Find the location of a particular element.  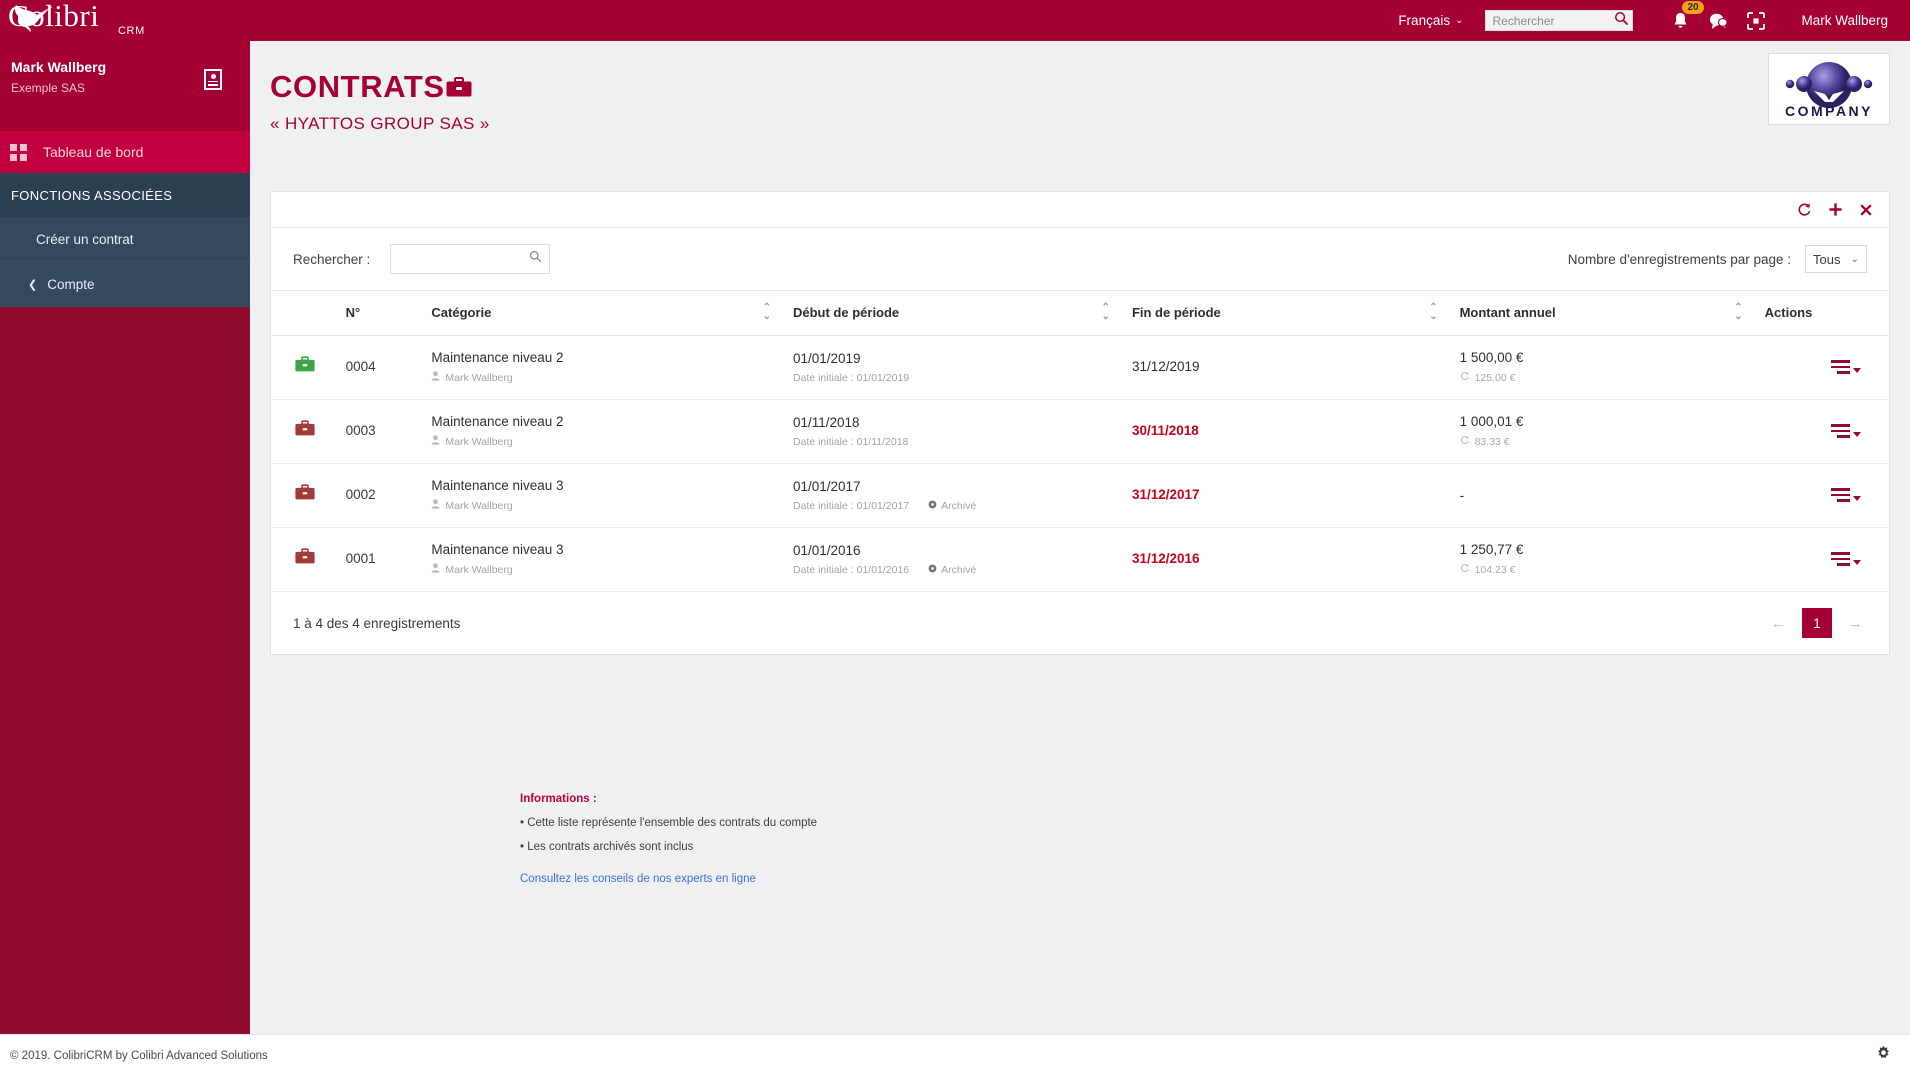

col-category: Catégorie ⌃ ⌄ is located at coordinates (612, 313).